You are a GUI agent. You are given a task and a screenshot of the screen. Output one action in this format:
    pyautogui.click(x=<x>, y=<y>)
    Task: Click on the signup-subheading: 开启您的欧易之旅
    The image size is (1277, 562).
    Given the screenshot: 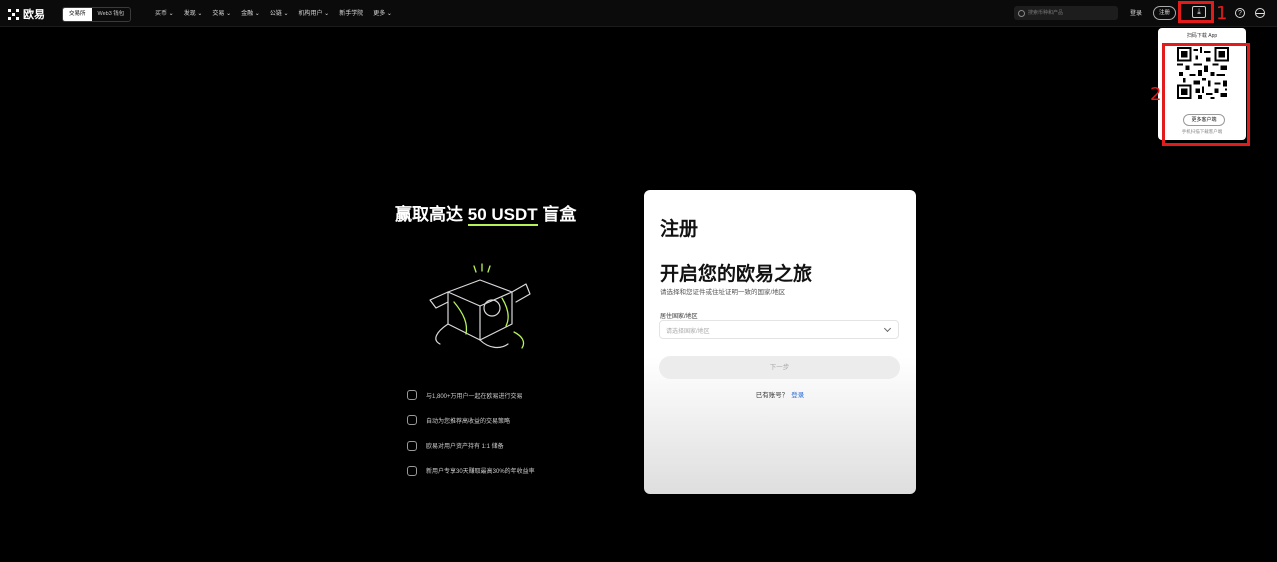 What is the action you would take?
    pyautogui.click(x=736, y=274)
    